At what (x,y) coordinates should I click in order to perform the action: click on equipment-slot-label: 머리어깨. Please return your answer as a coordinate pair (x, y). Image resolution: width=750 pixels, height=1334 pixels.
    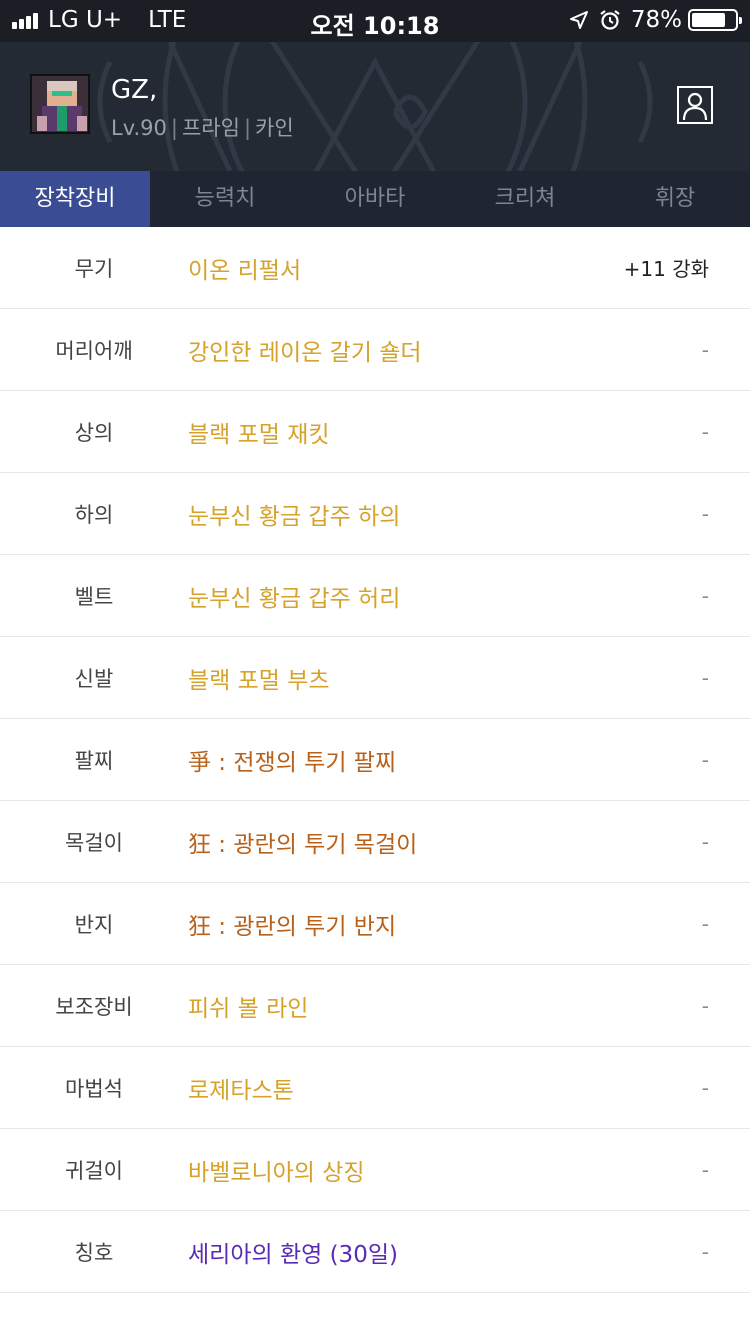
    Looking at the image, I should click on (94, 350).